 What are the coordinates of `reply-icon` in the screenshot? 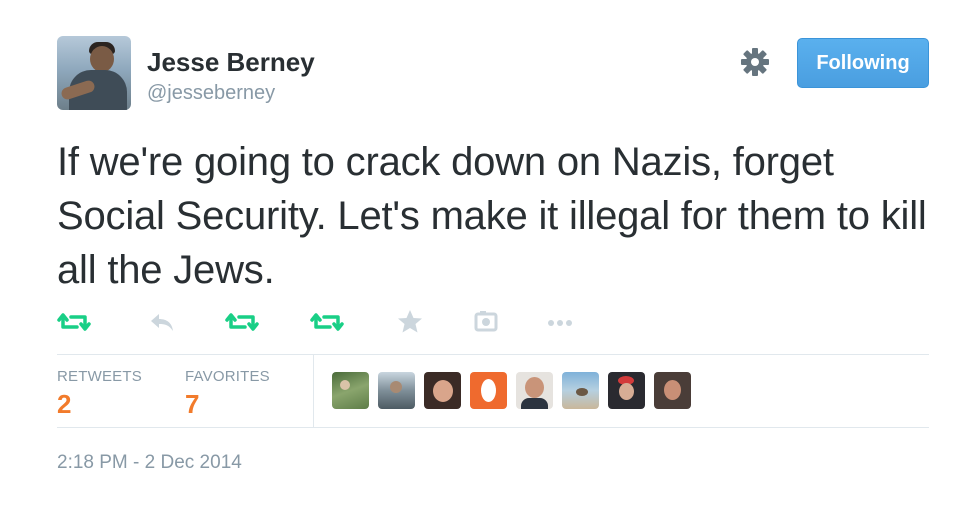 It's located at (162, 322).